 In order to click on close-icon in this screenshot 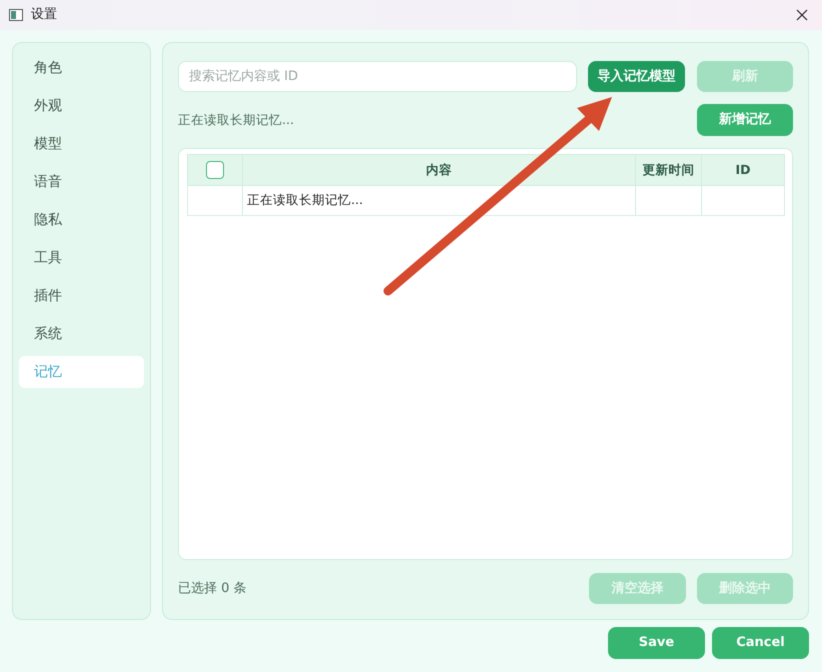, I will do `click(802, 15)`.